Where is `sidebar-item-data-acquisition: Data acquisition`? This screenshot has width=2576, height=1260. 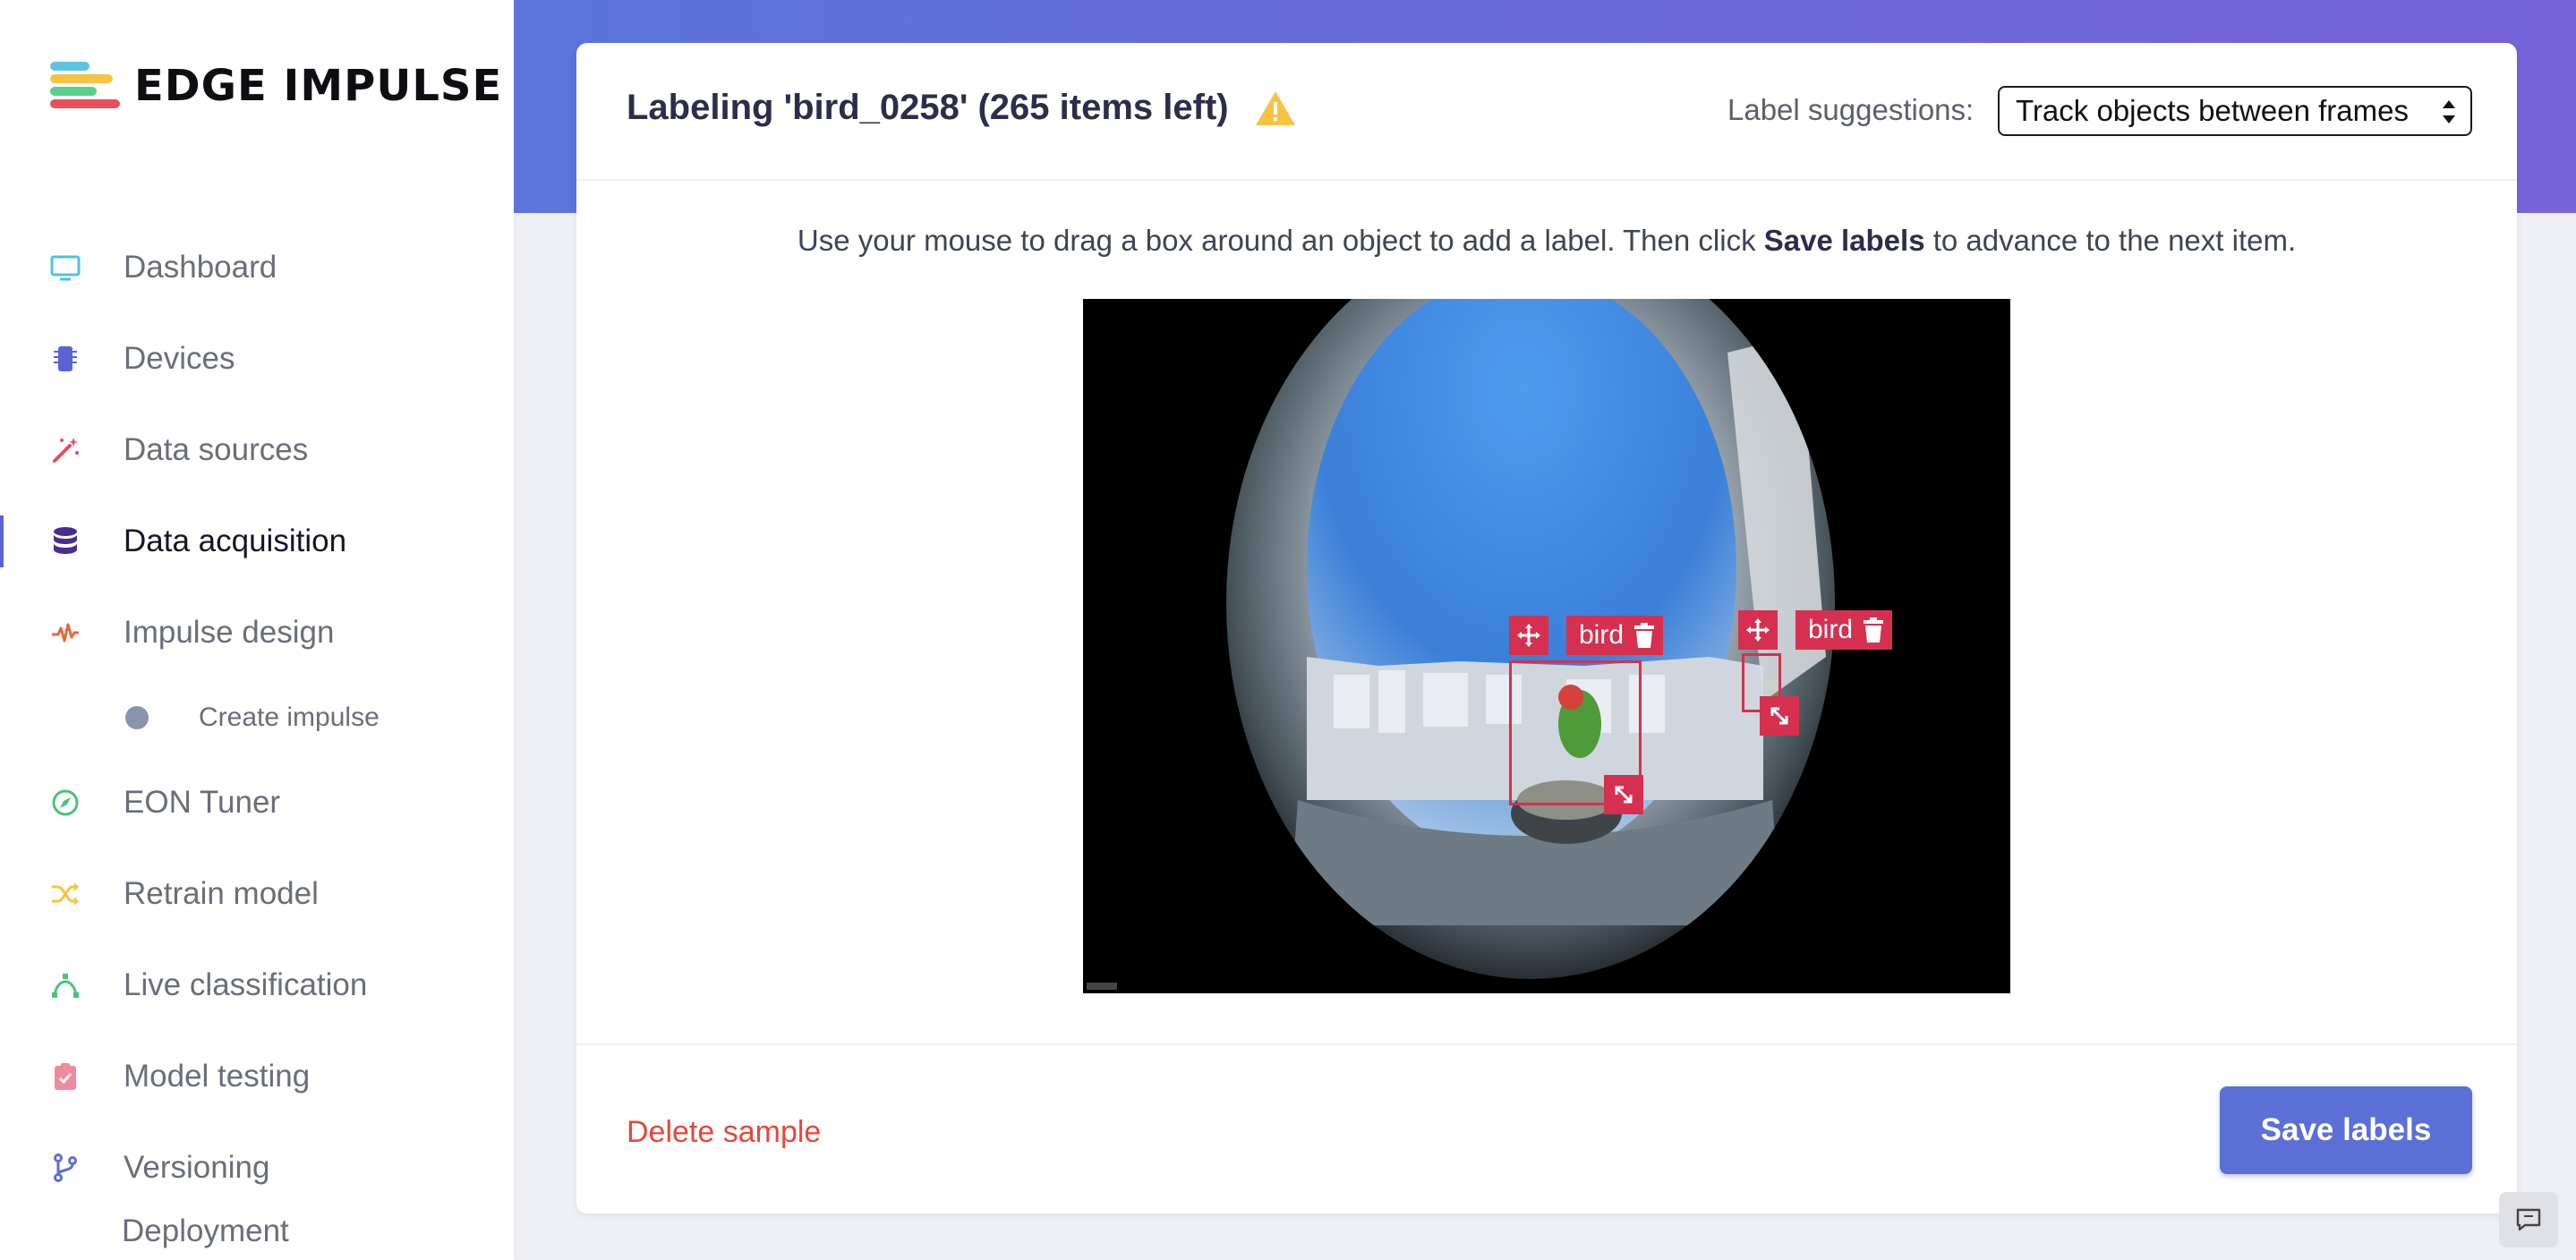
sidebar-item-data-acquisition: Data acquisition is located at coordinates (257, 542).